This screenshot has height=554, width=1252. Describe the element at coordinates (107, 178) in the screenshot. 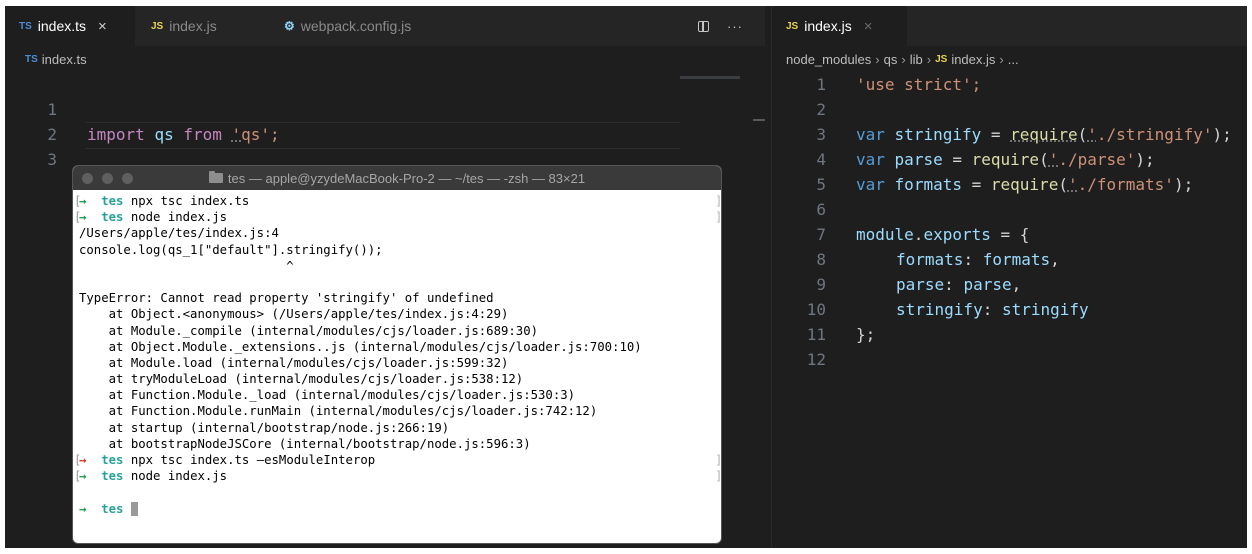

I see `minimize-window-button` at that location.